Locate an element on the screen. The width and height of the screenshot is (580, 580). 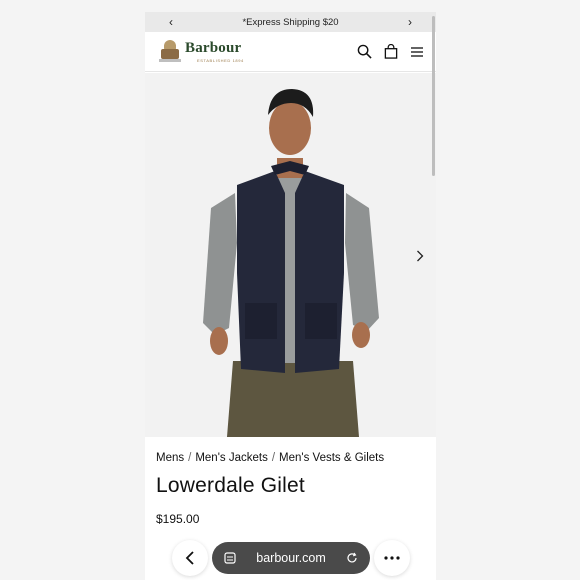
product-title: Lowerdale Gilet is located at coordinates (230, 485).